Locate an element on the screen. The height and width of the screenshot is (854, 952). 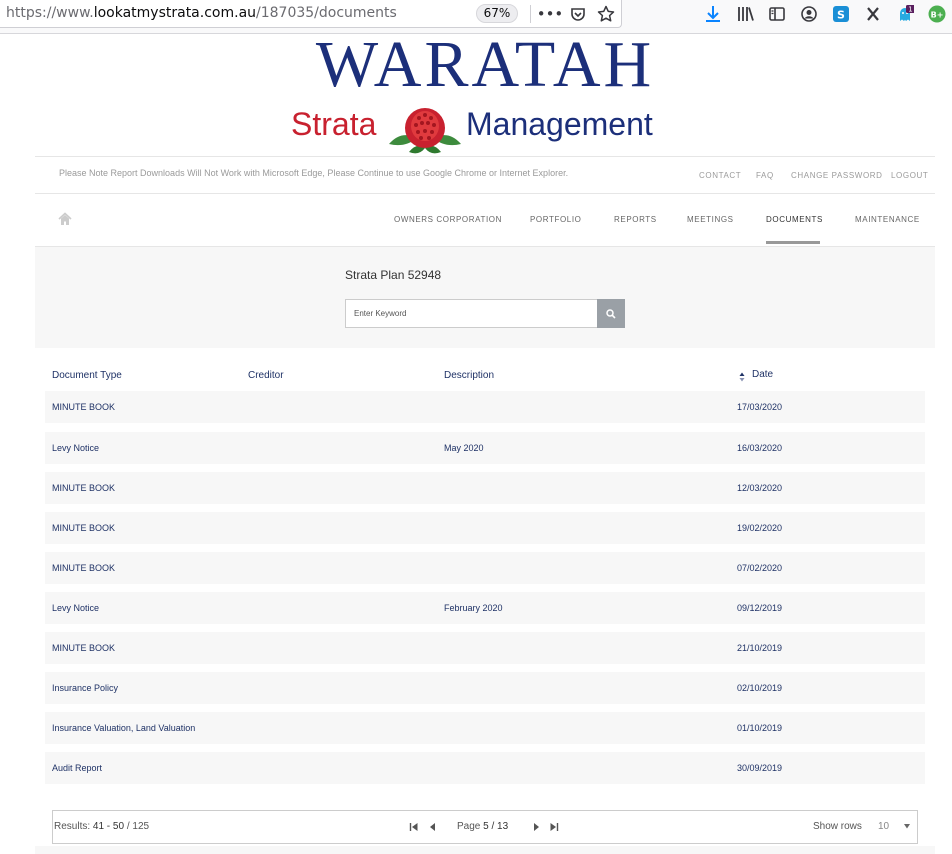
previous-page-icon is located at coordinates (433, 827).